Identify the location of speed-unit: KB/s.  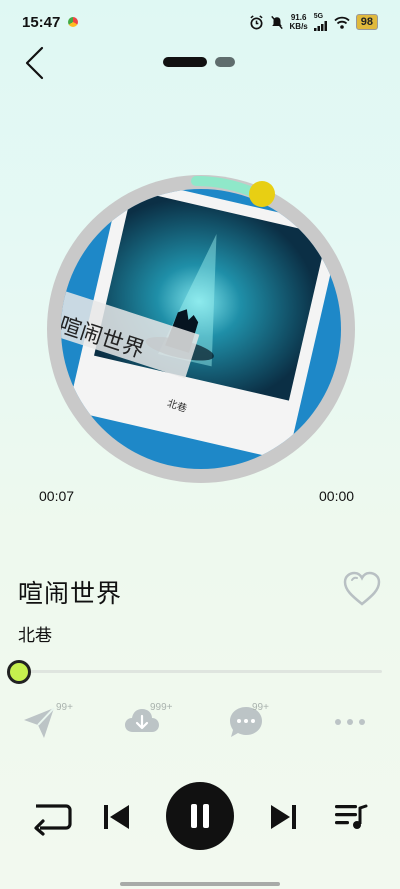
(298, 26).